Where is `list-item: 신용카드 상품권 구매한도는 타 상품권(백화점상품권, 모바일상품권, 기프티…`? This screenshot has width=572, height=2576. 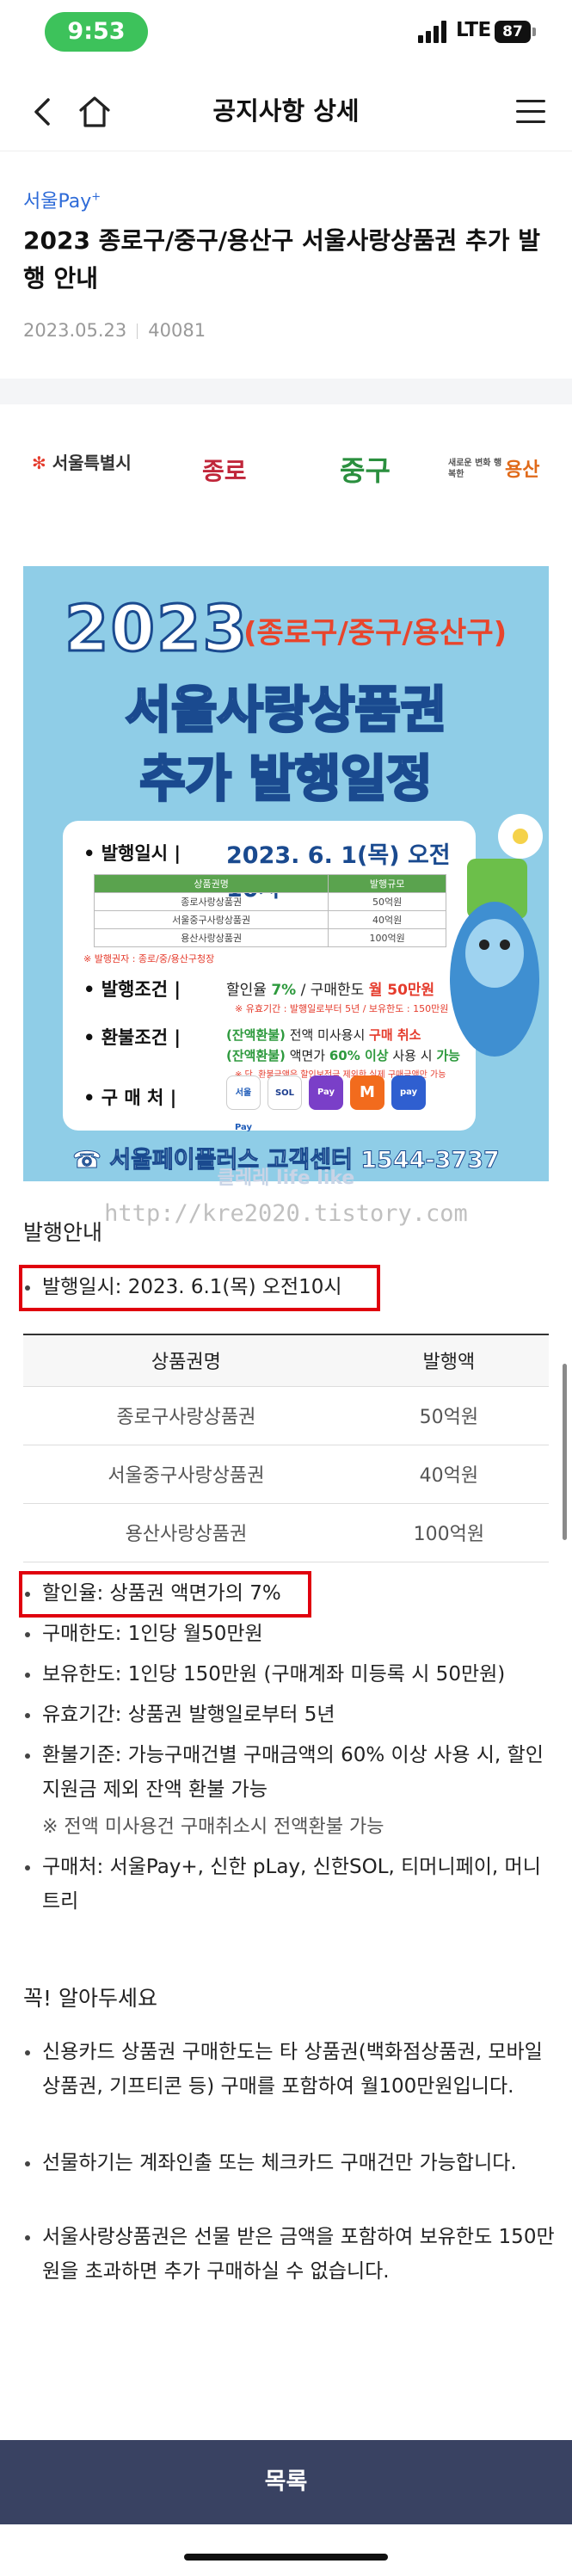
list-item: 신용카드 상품권 구매한도는 타 상품권(백화점상품권, 모바일상품권, 기프티… is located at coordinates (290, 2069).